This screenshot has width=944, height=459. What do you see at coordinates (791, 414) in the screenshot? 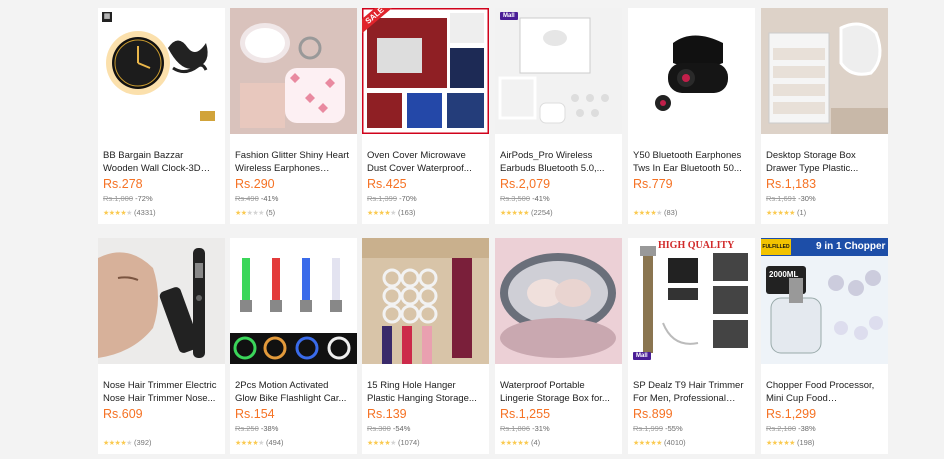
I see `product-price: Rs.1,299` at bounding box center [791, 414].